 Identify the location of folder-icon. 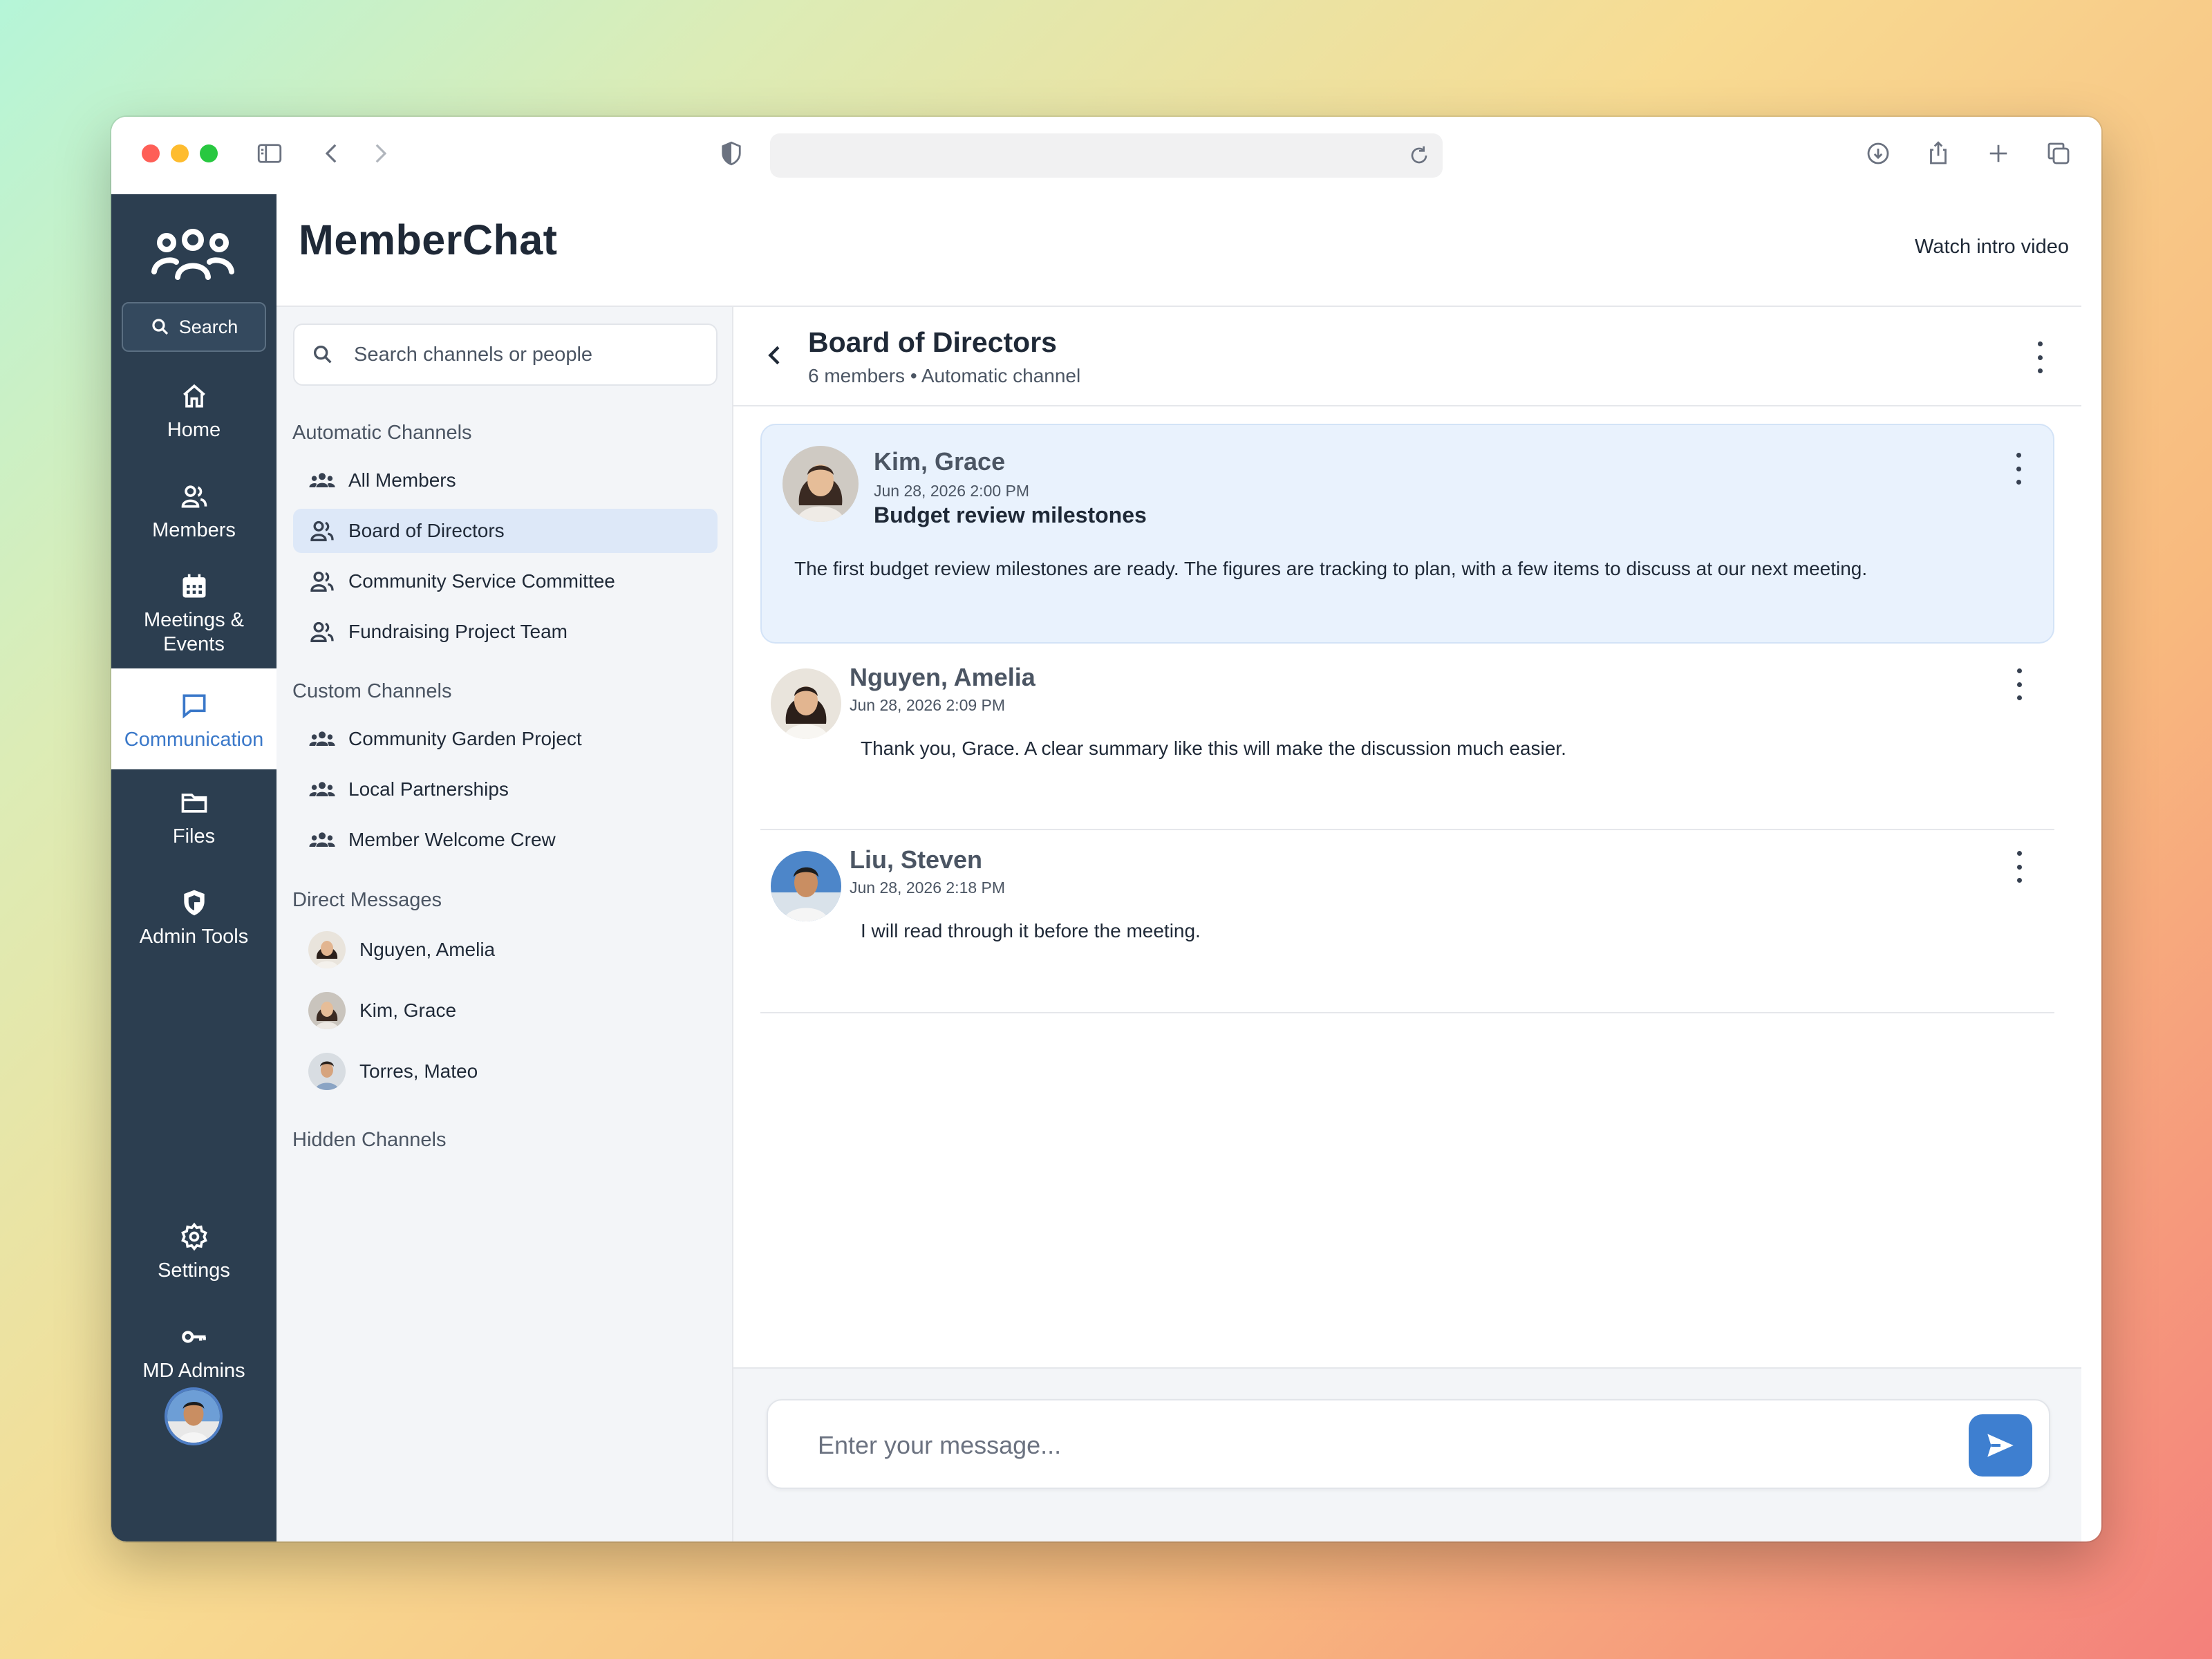
(194, 803).